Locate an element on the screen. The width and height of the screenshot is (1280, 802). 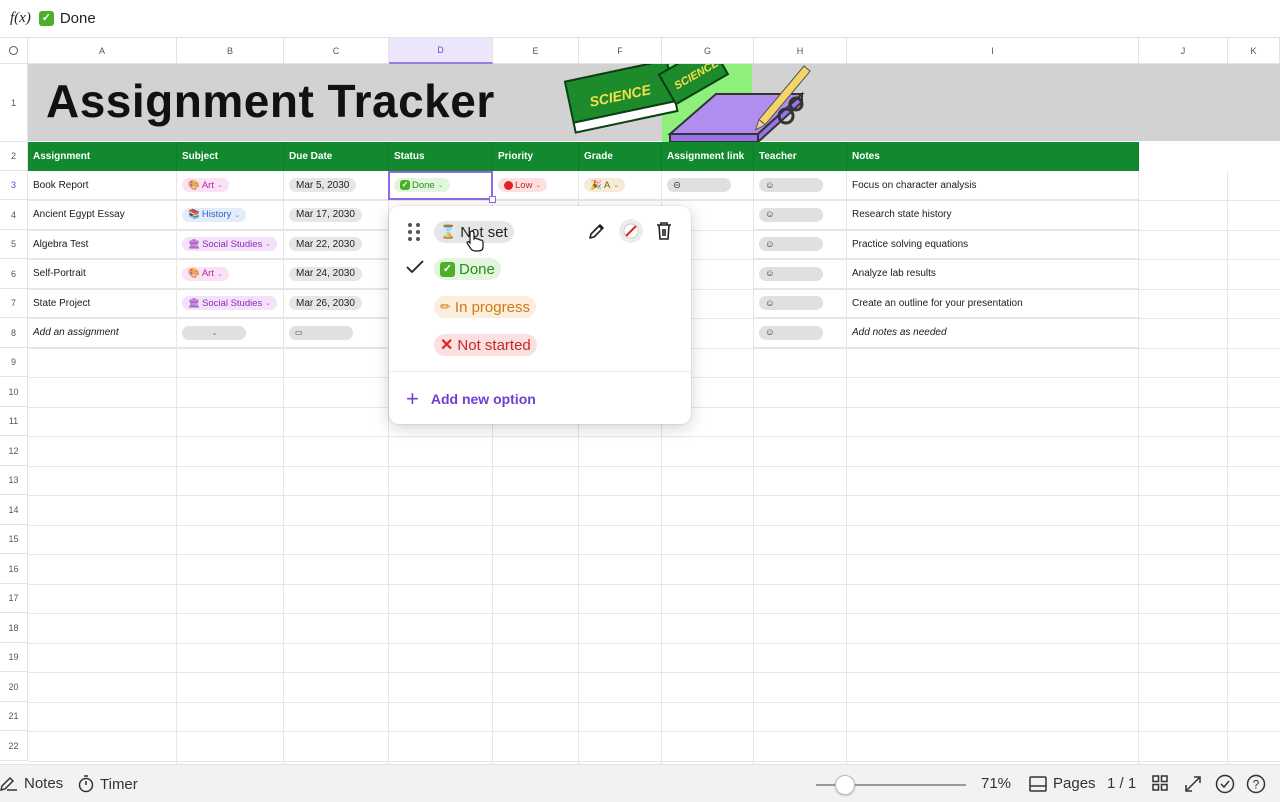
row-header-5: 5 is located at coordinates (14, 244).